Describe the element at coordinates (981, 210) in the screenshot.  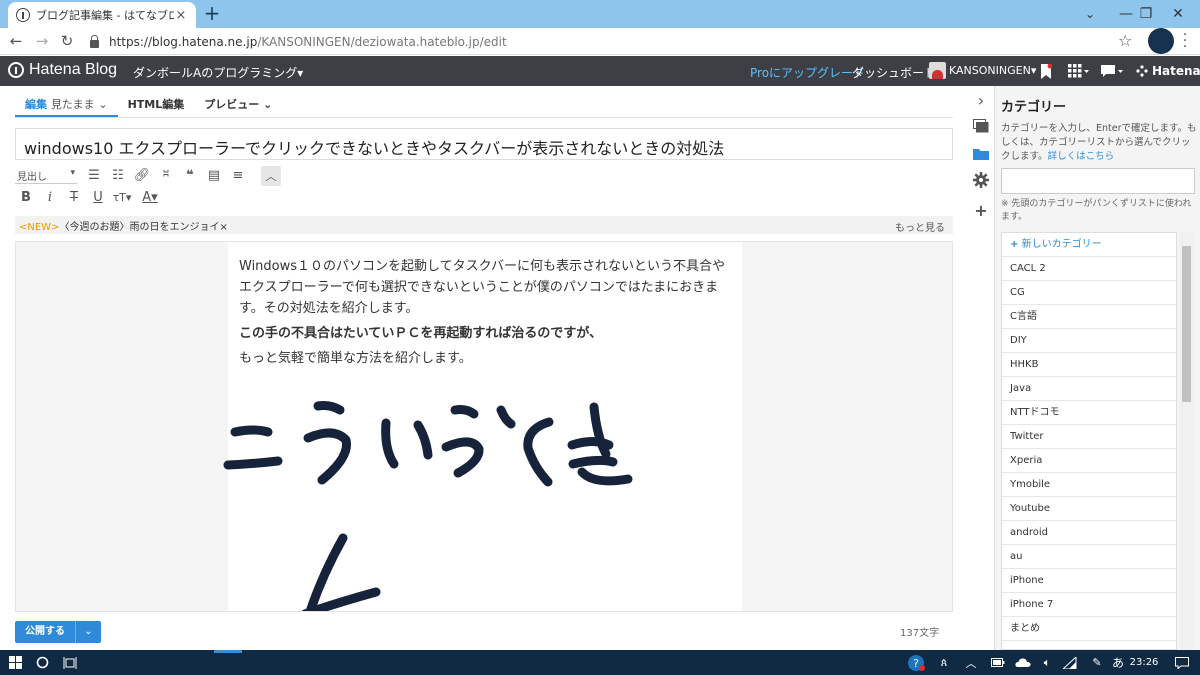
I see `add-plugin-plus-icon: +` at that location.